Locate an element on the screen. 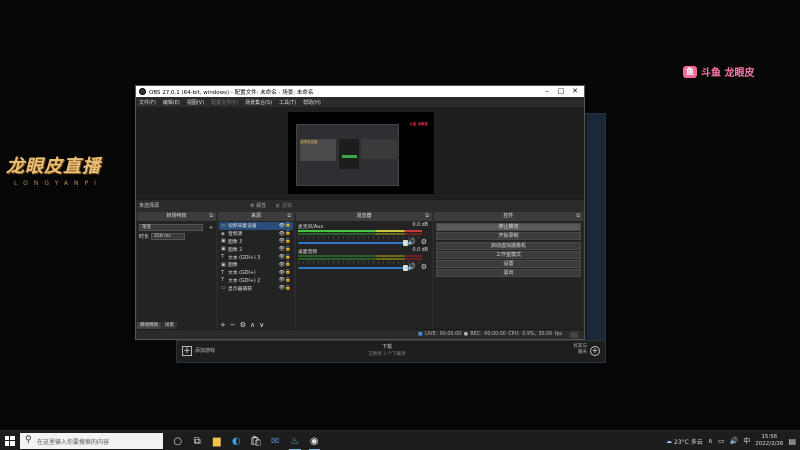 This screenshot has width=800, height=450. source-settings-icon: ⚙ is located at coordinates (243, 325).